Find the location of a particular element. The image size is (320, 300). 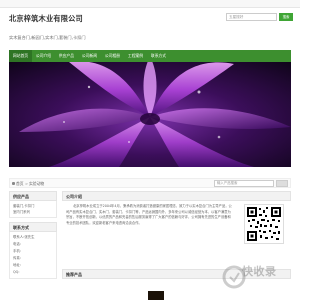

contact-phone: 电话: is located at coordinates (17, 244).